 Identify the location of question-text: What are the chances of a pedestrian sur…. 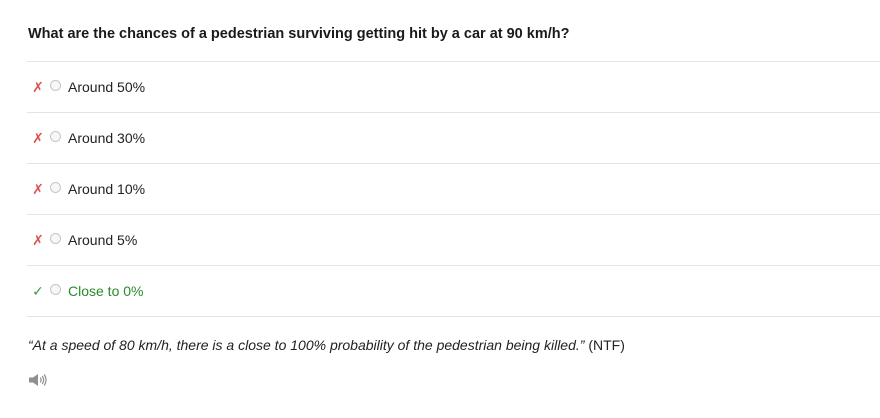
(299, 34).